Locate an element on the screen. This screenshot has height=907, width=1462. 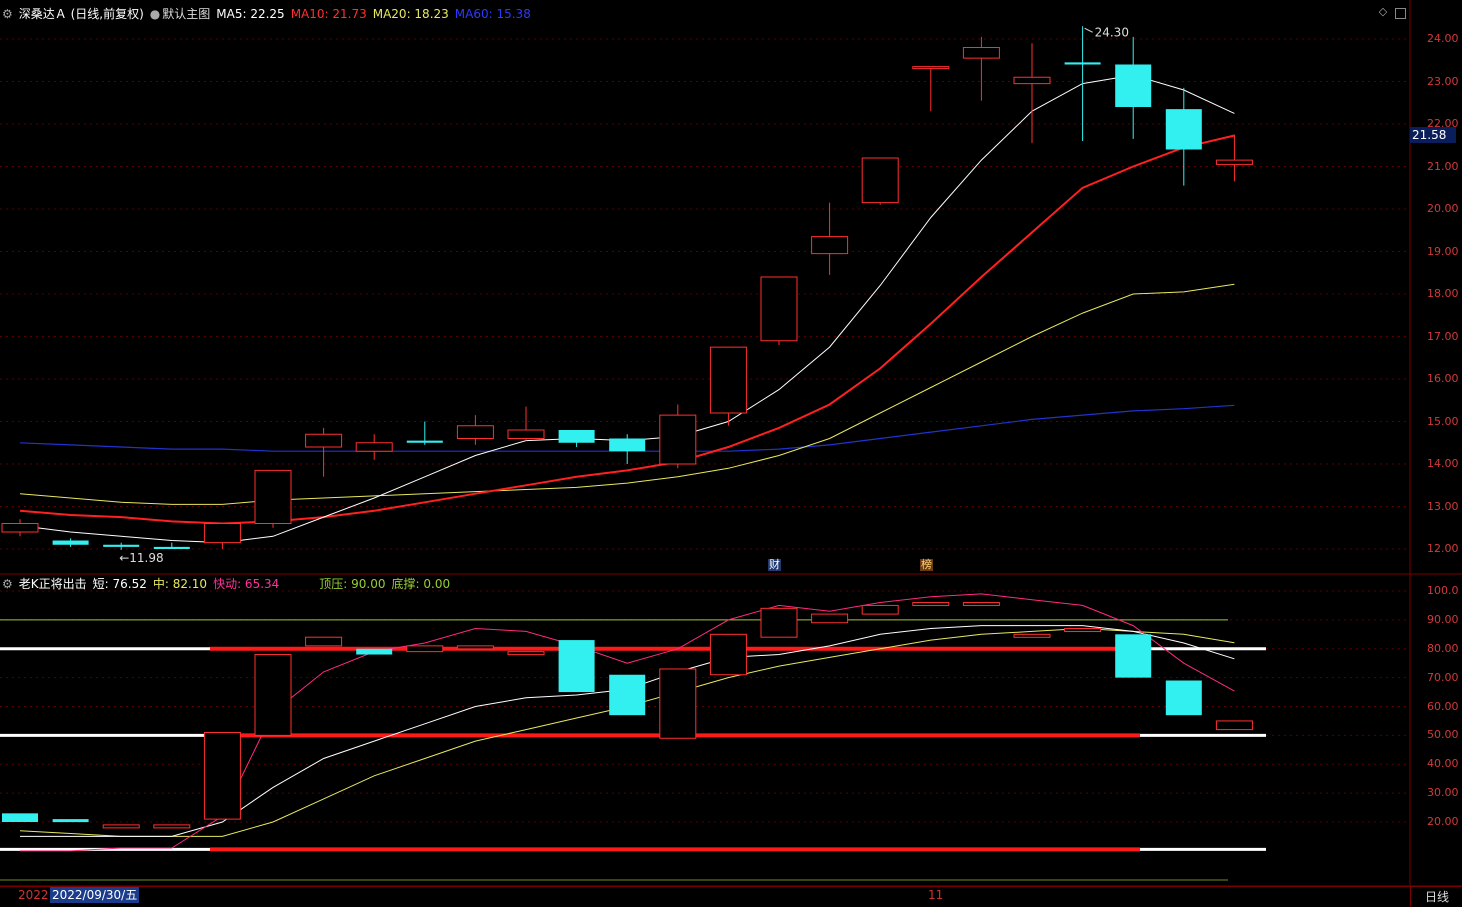
indicator-tick-label: 60.00 is located at coordinates (1443, 706).